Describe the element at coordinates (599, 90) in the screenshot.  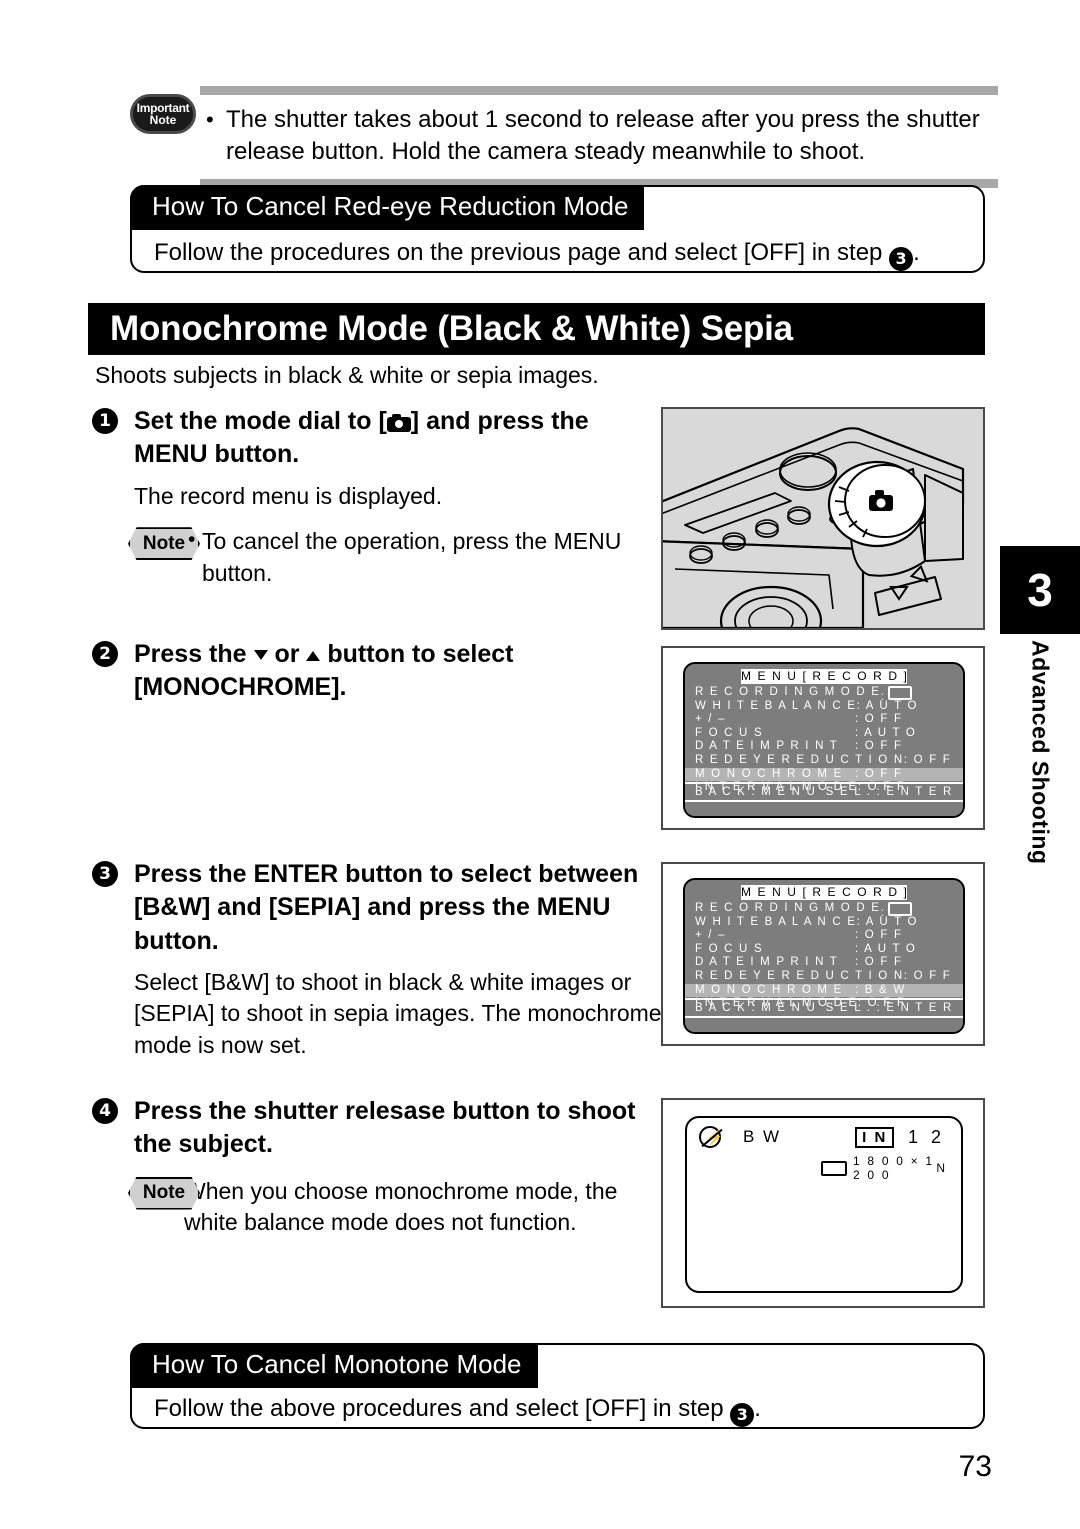
I see `rule-top` at that location.